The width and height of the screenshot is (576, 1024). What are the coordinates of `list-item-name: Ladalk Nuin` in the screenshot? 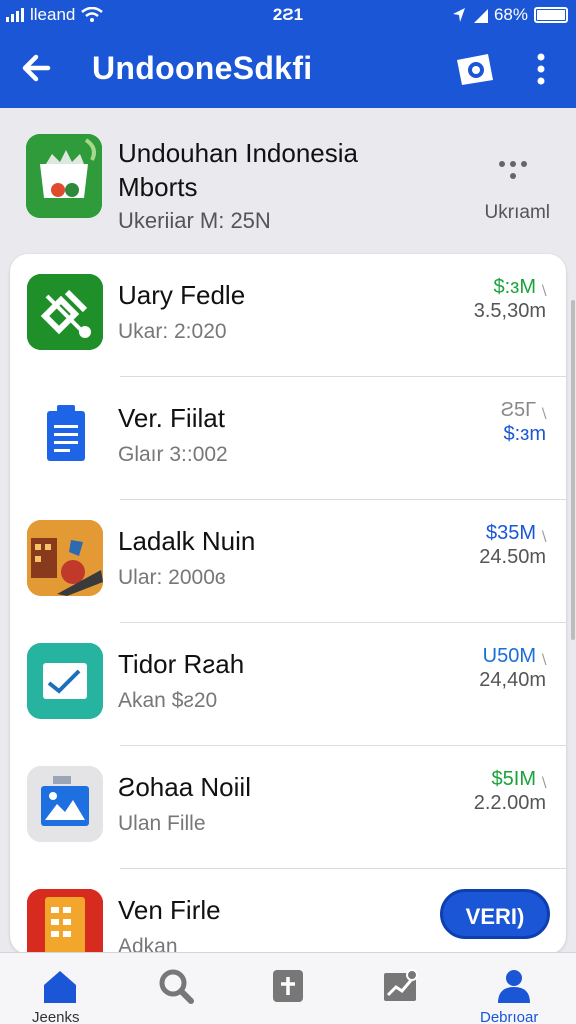 It's located at (187, 541).